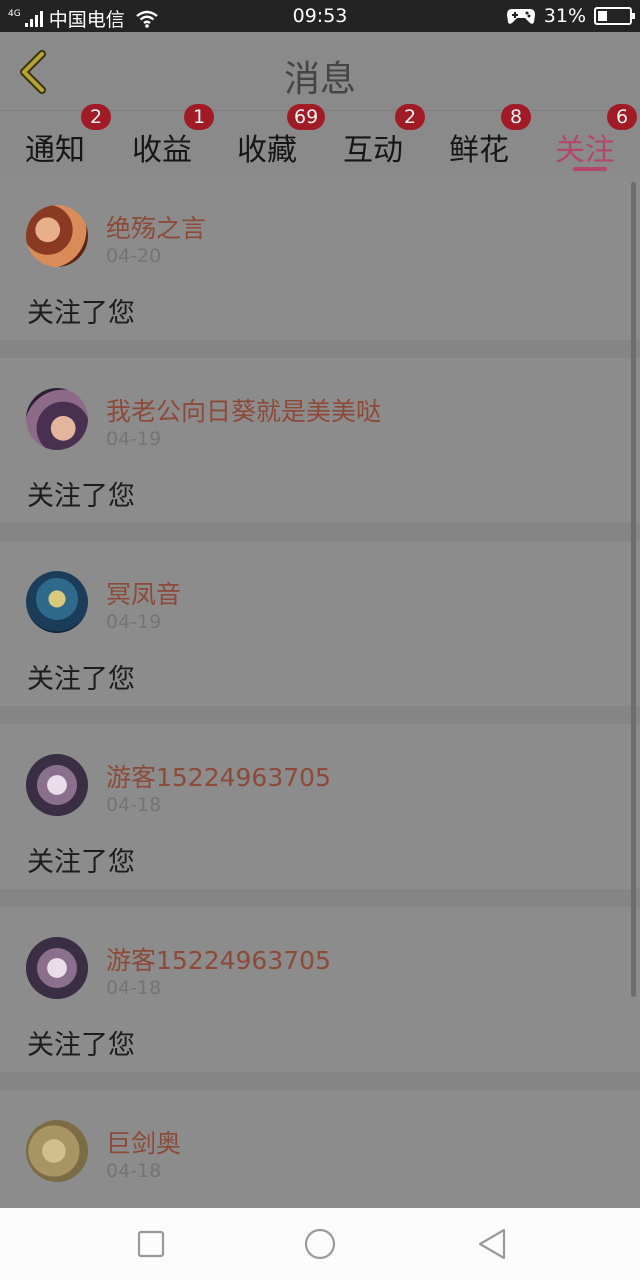 The width and height of the screenshot is (640, 1280). I want to click on status-right: 31%, so click(570, 16).